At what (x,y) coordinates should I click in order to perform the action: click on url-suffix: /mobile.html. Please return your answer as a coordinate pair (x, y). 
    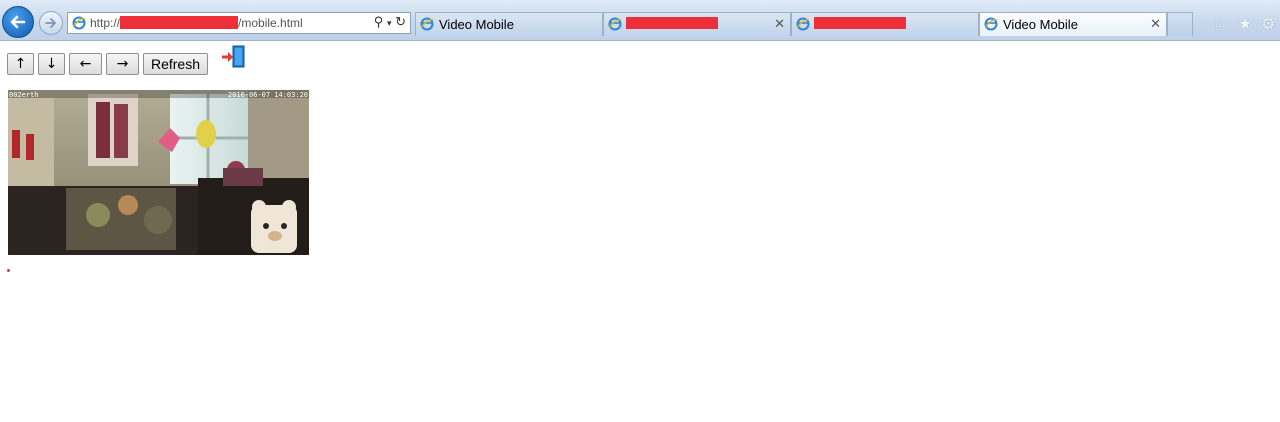
    Looking at the image, I should click on (270, 23).